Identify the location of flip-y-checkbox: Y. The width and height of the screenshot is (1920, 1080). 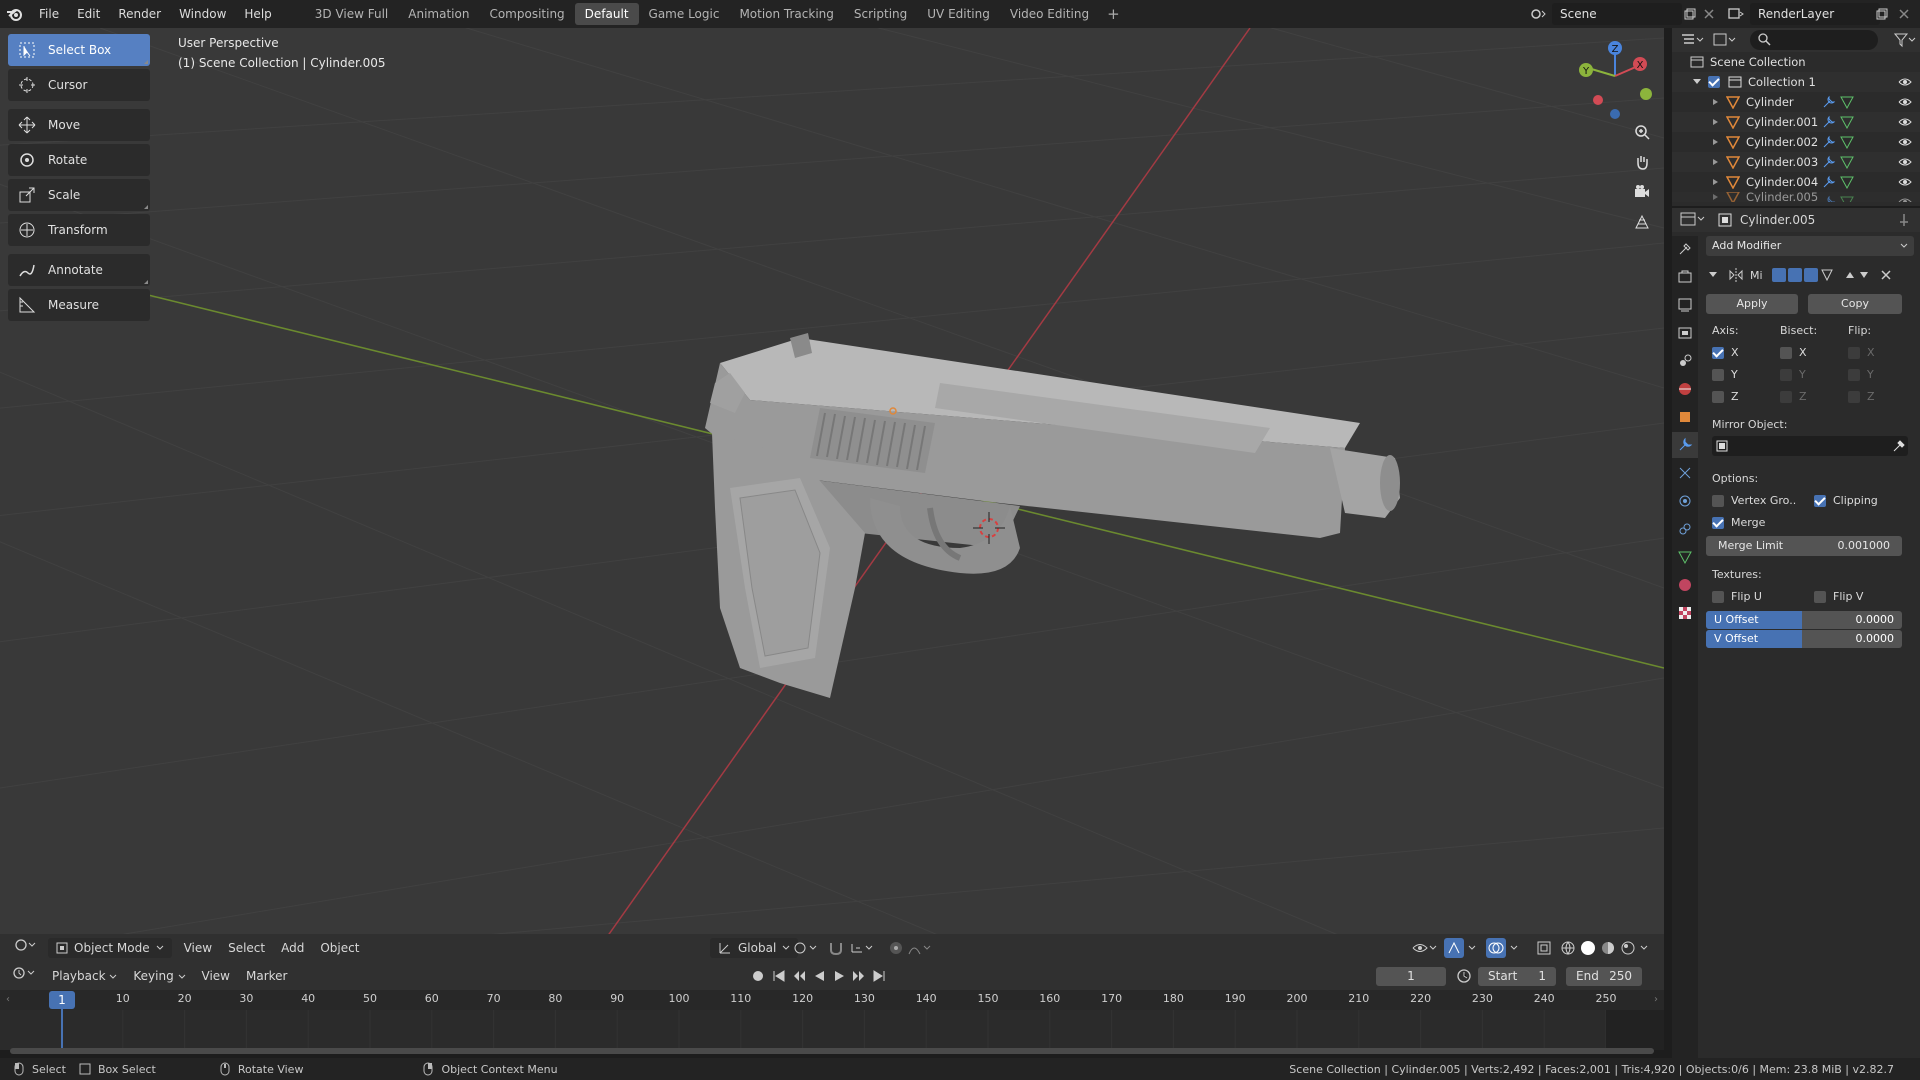
(1861, 374).